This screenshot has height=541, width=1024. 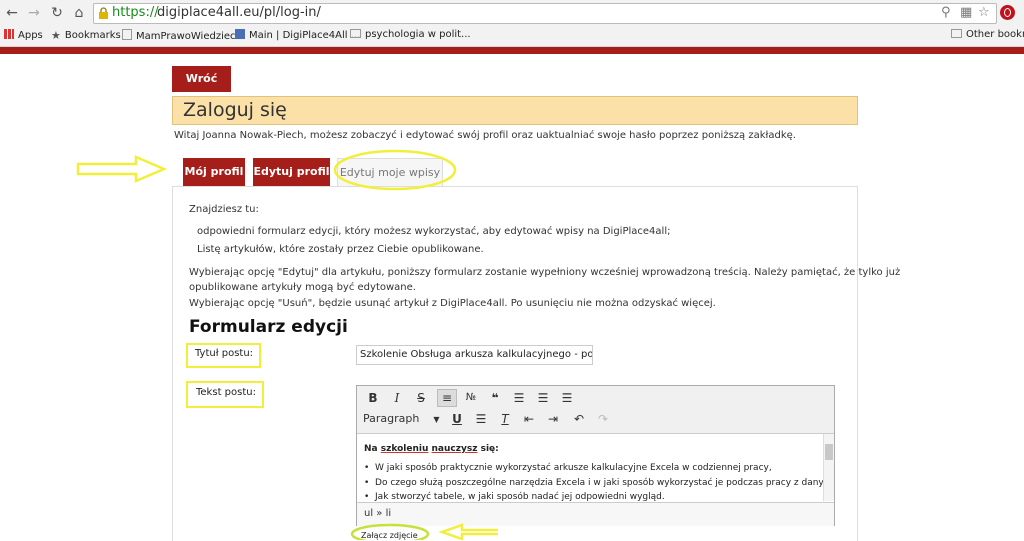 I want to click on site-header-strip, so click(x=512, y=50).